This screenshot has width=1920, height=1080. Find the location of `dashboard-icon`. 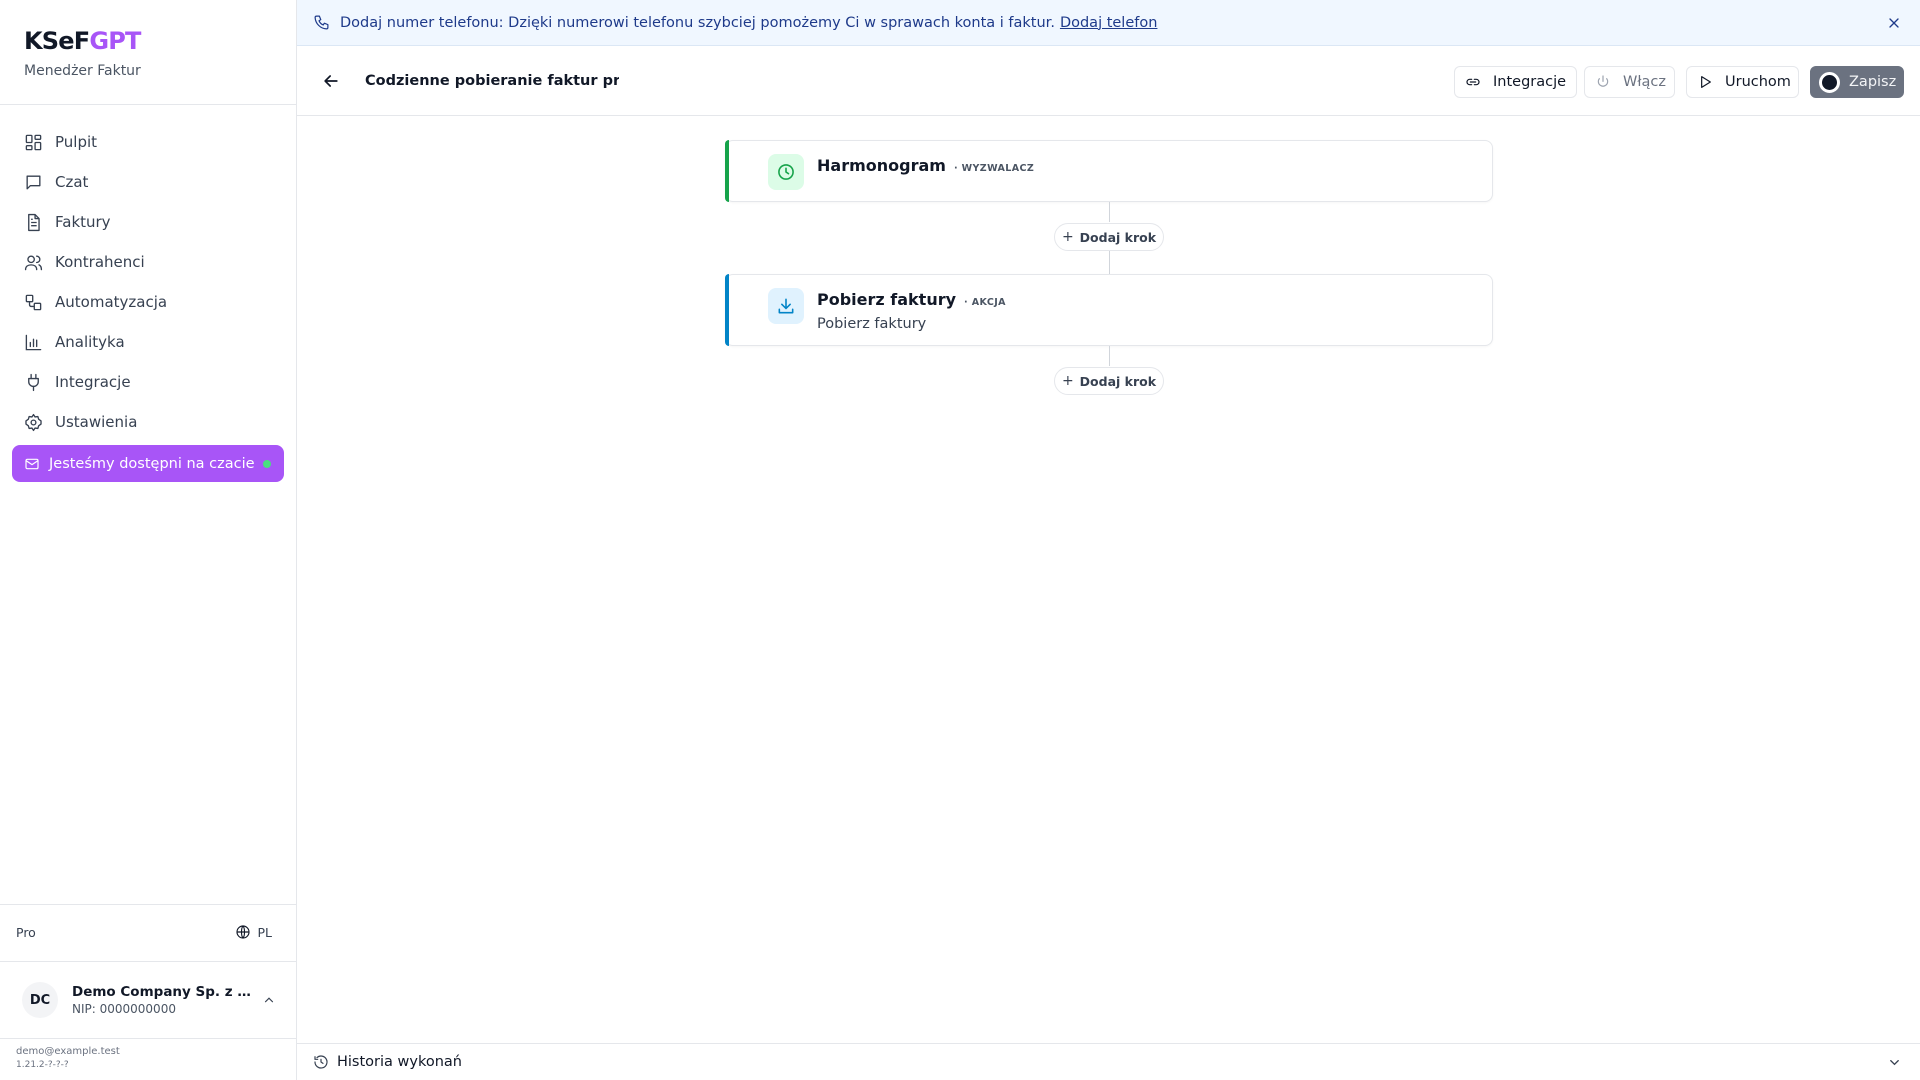

dashboard-icon is located at coordinates (33, 142).